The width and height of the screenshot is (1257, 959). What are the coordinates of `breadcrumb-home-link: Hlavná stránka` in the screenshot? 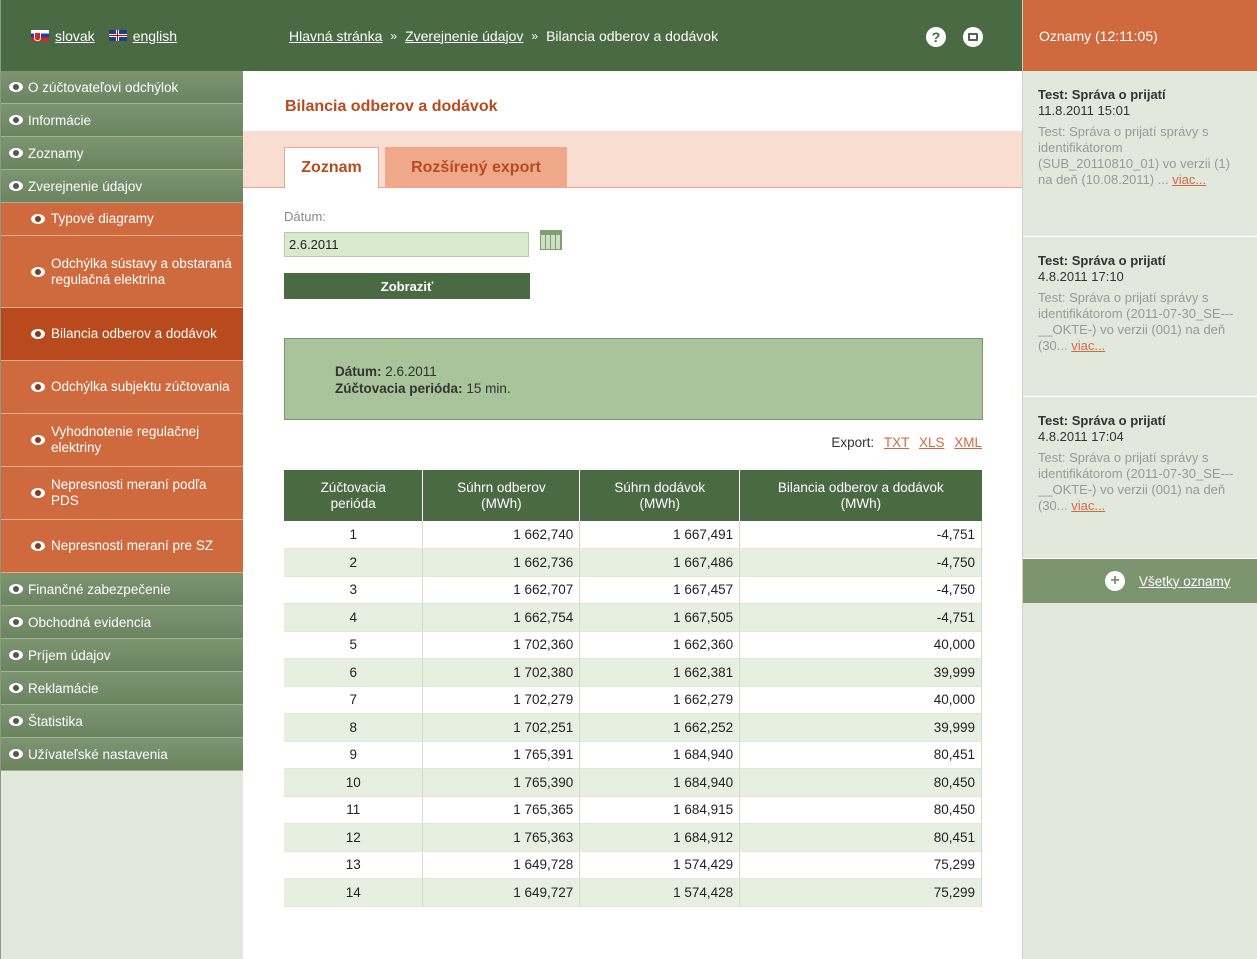 It's located at (335, 36).